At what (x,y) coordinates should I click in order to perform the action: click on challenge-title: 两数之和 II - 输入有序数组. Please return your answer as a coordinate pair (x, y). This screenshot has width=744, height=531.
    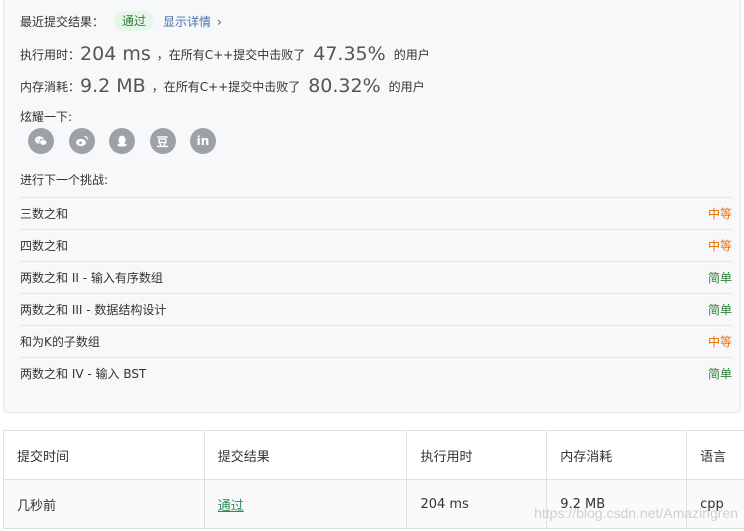
    Looking at the image, I should click on (91, 278).